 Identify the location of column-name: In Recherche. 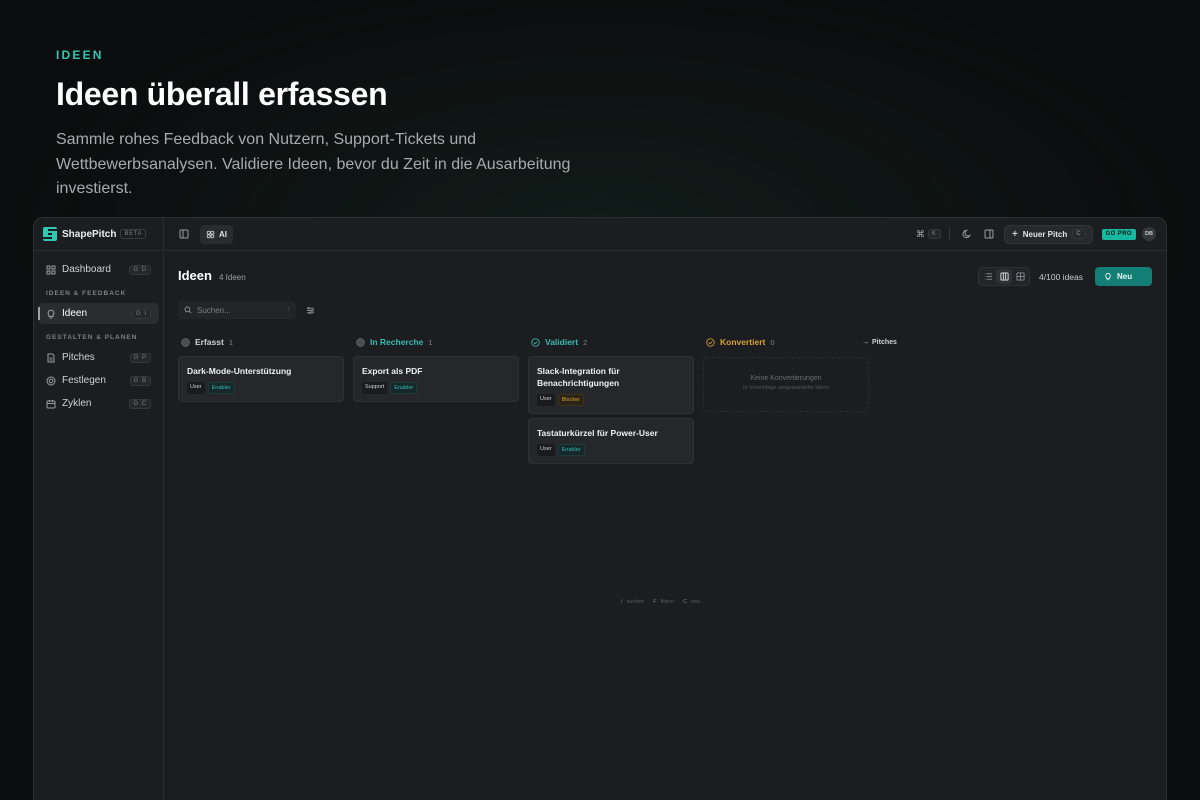
(397, 342).